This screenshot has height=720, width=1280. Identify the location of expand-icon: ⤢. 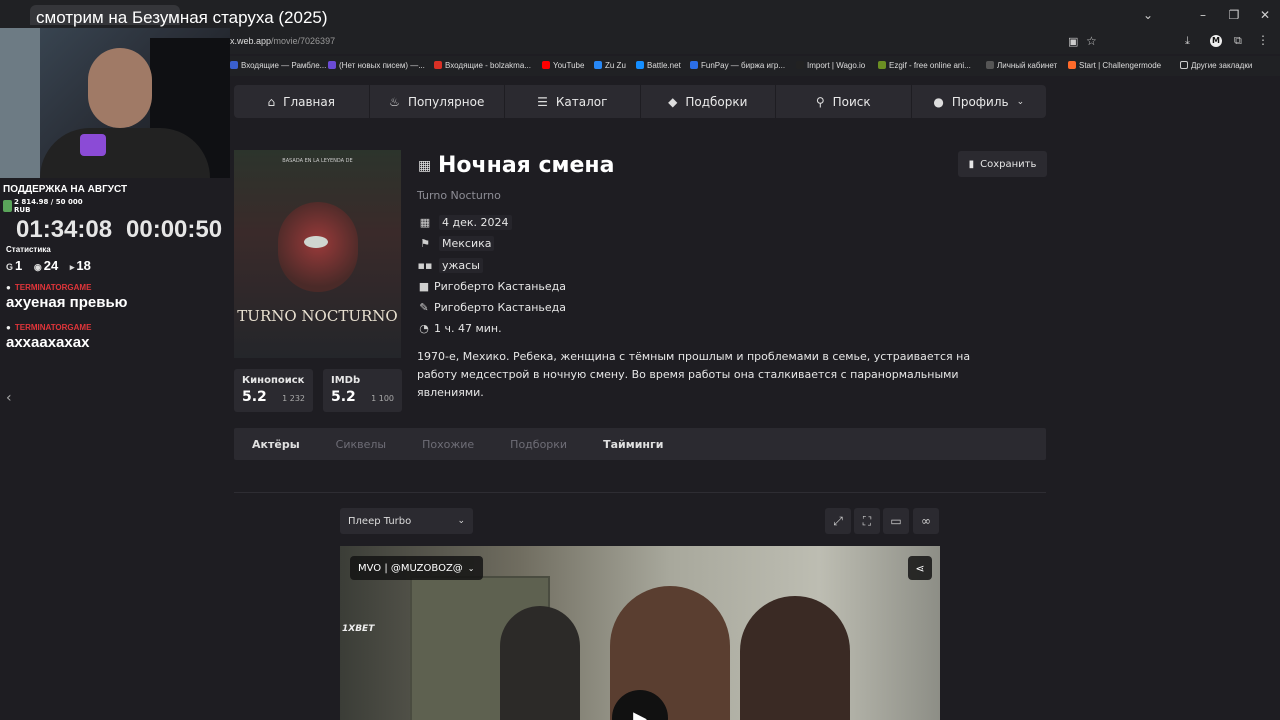
(838, 521).